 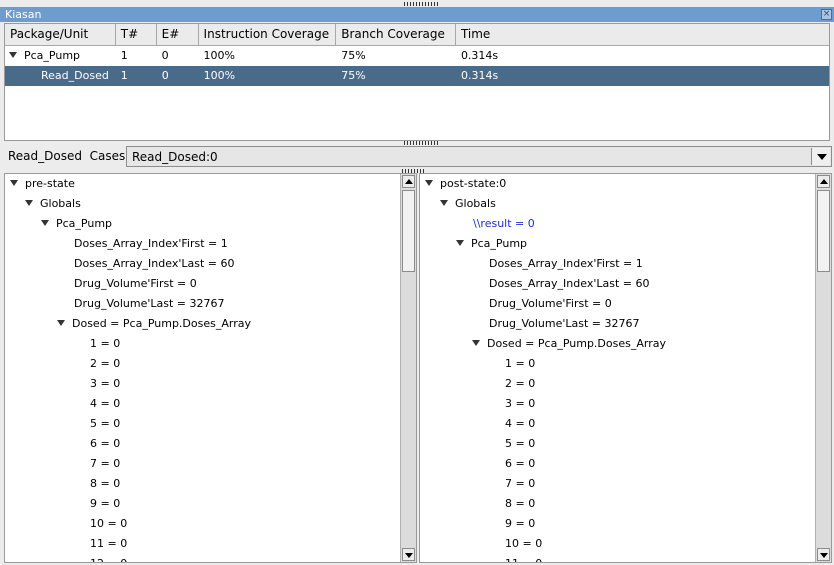 I want to click on row-name: Pca_Pump, so click(x=52, y=55).